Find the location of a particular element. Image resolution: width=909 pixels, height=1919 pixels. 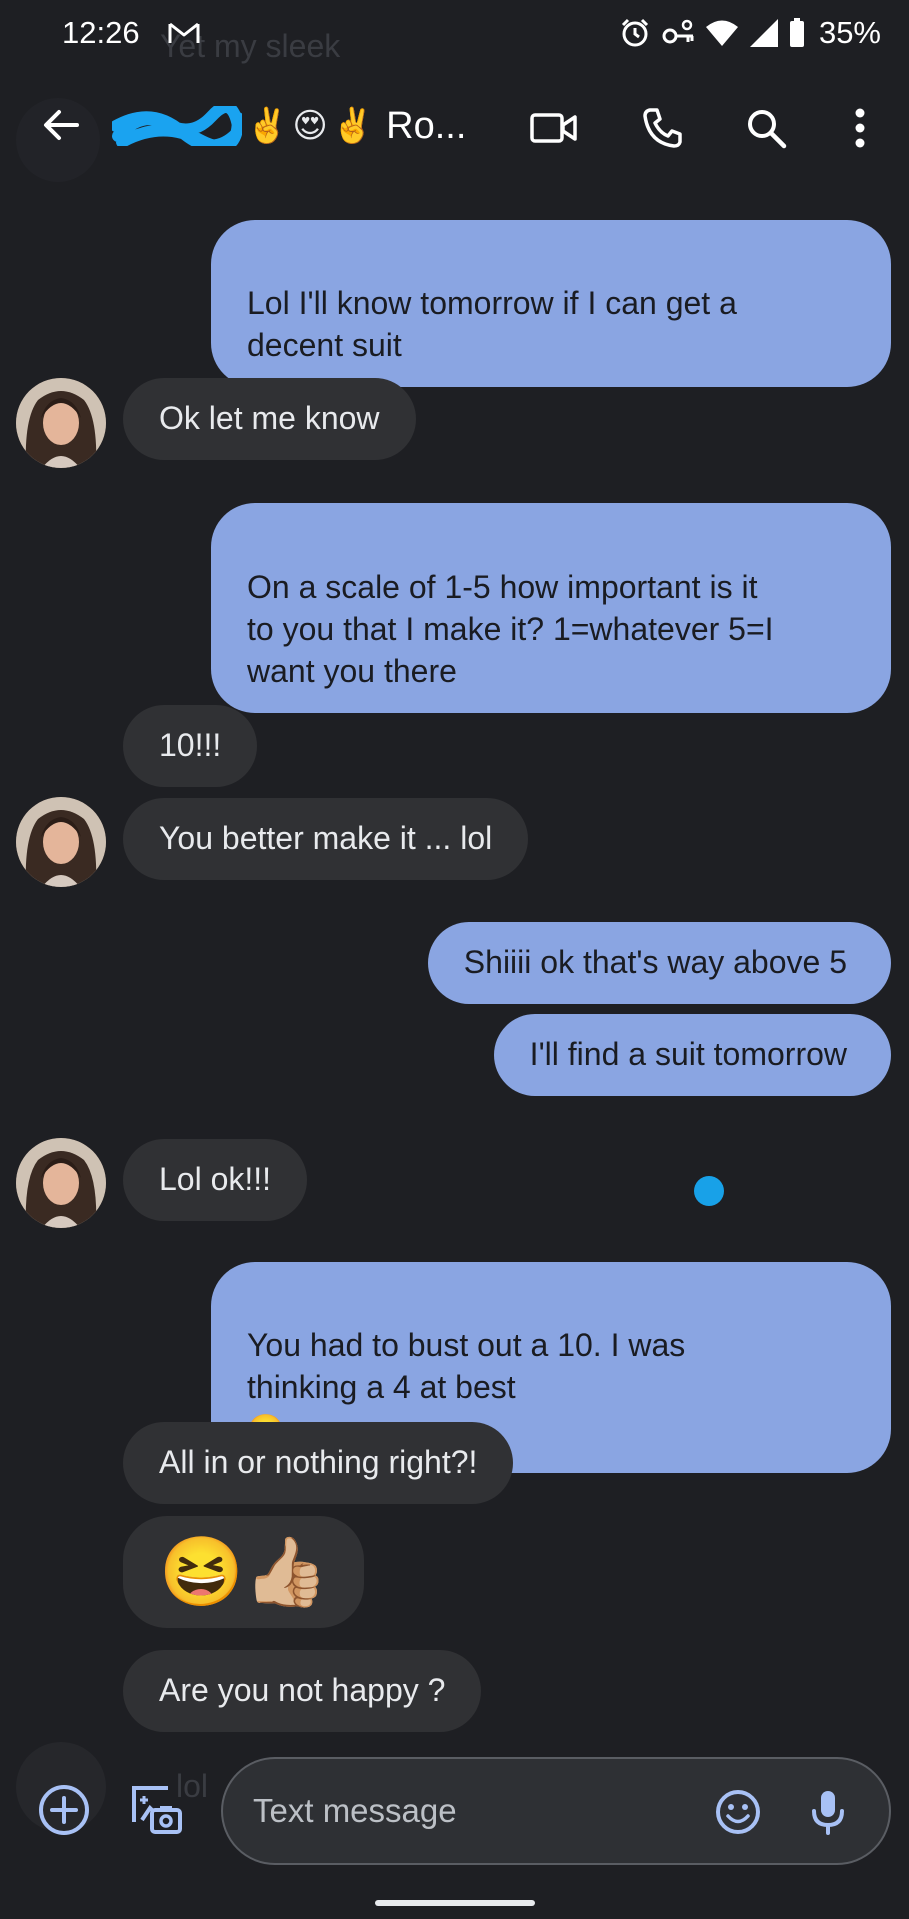

name-emoji-2: 😍 is located at coordinates (310, 126).